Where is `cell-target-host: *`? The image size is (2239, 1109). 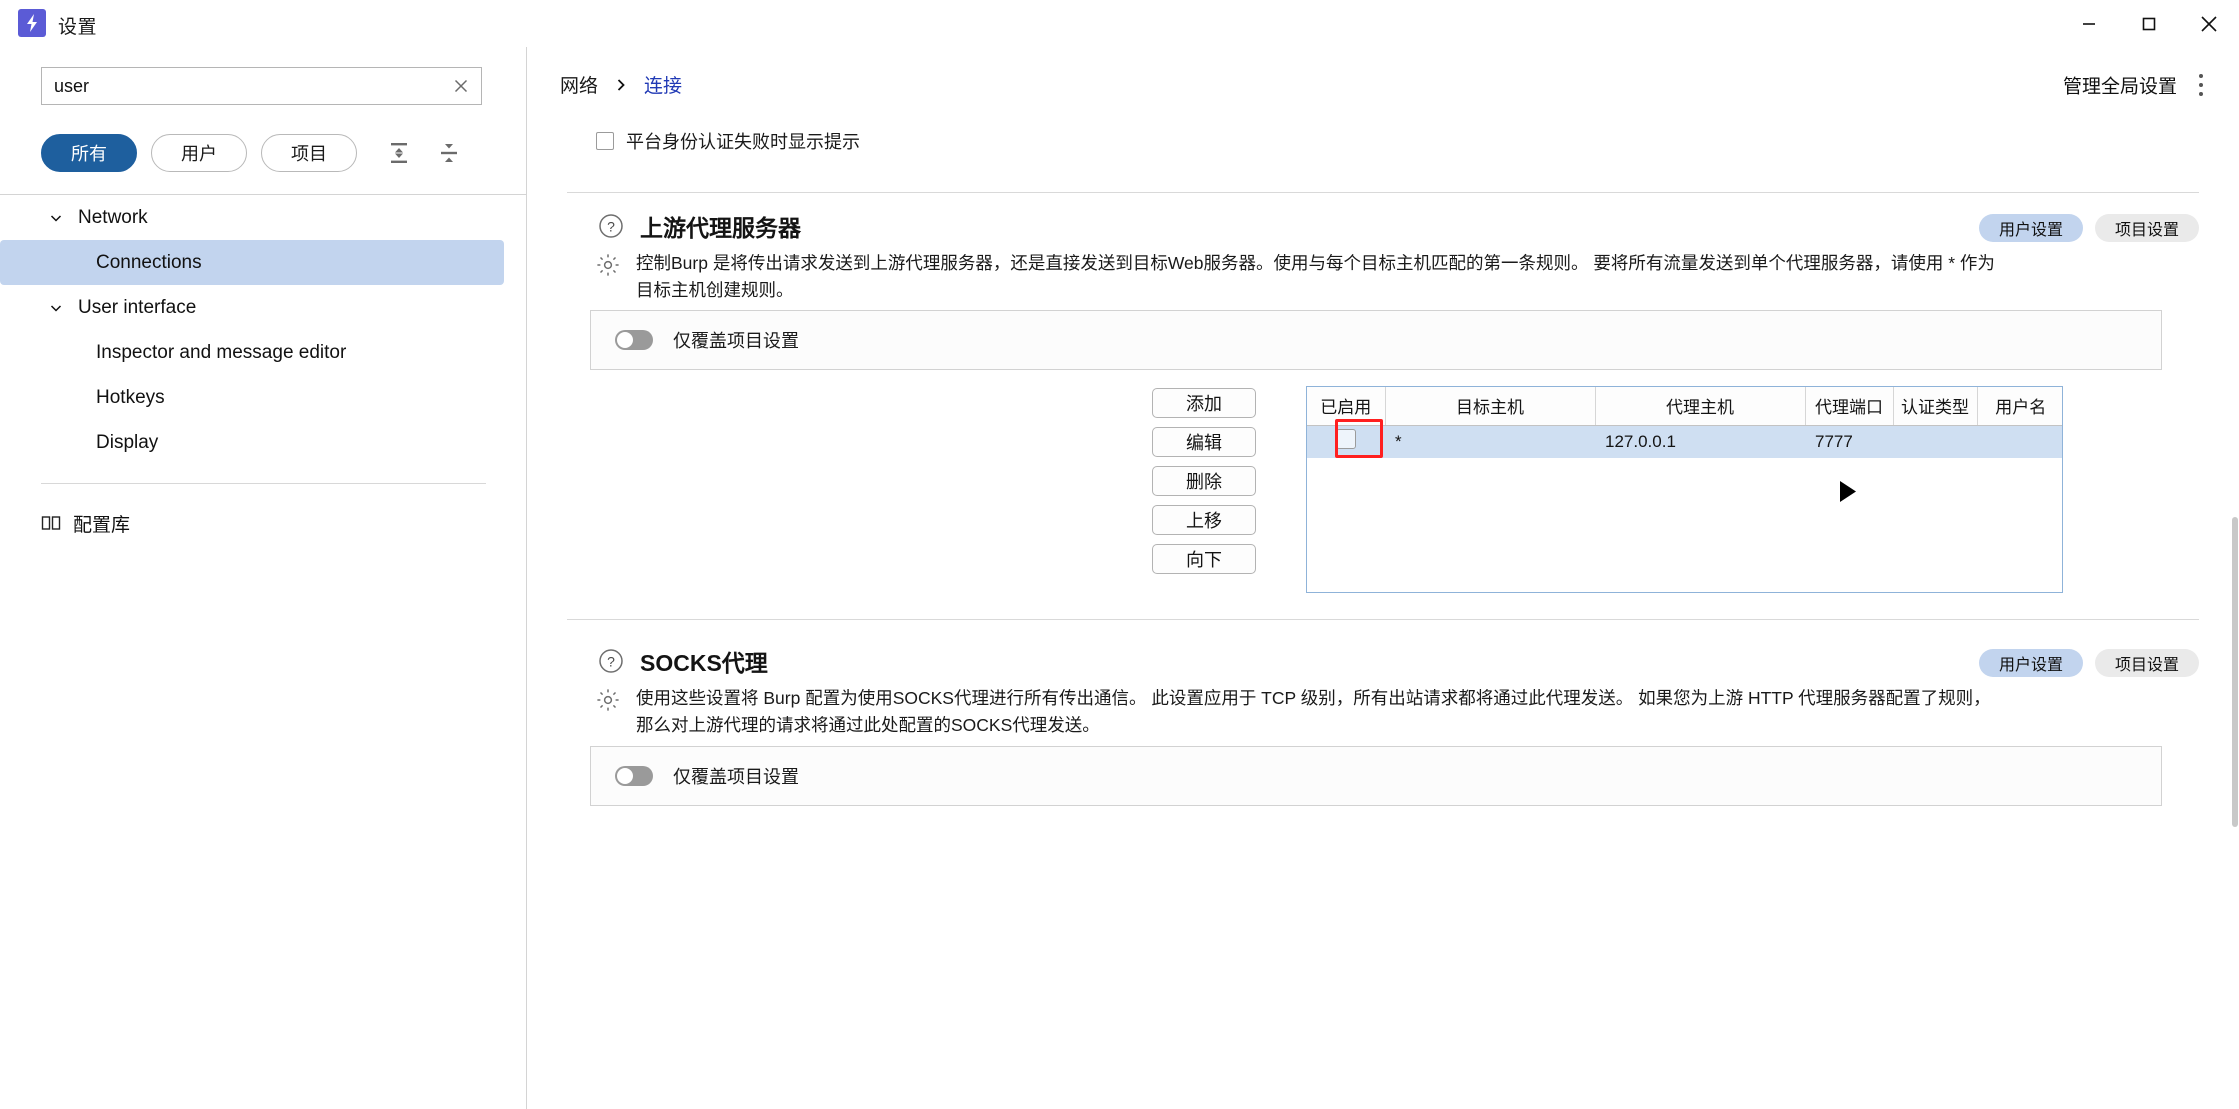 cell-target-host: * is located at coordinates (1490, 441).